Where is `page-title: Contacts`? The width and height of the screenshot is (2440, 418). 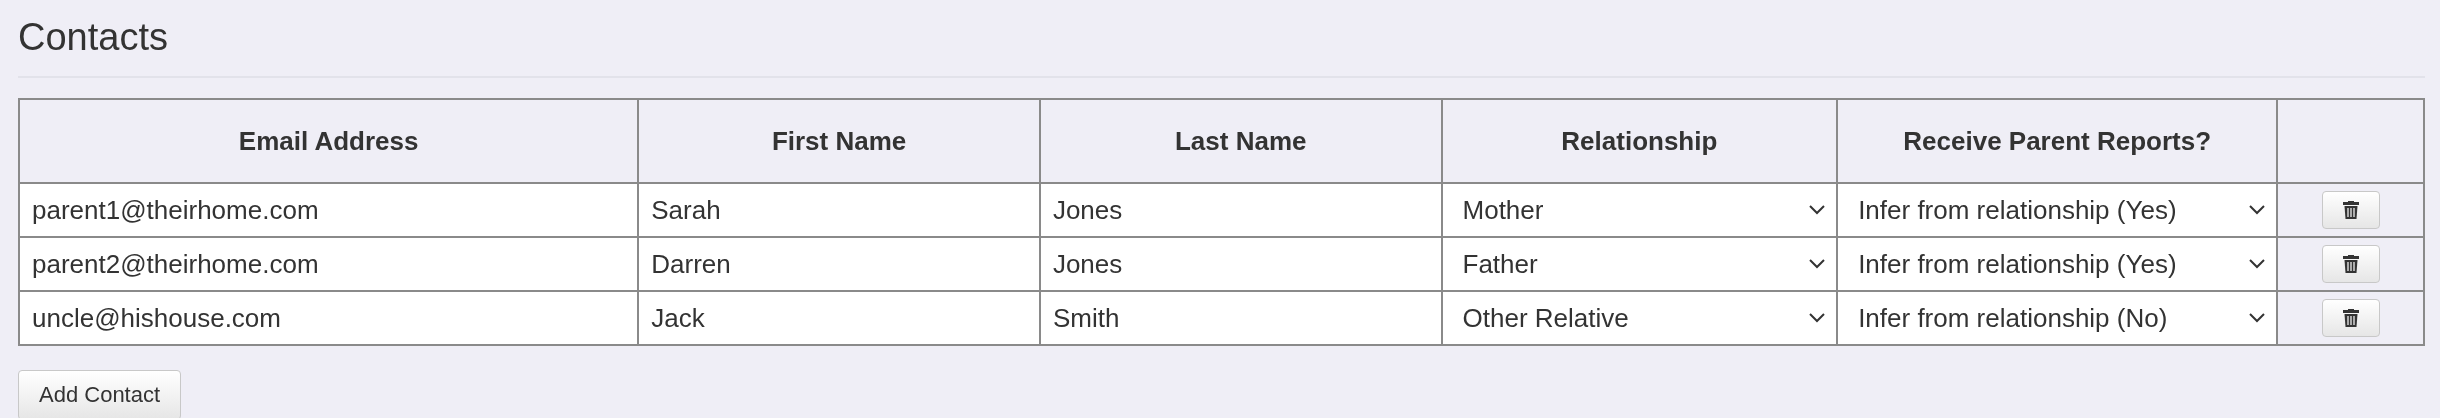
page-title: Contacts is located at coordinates (93, 37).